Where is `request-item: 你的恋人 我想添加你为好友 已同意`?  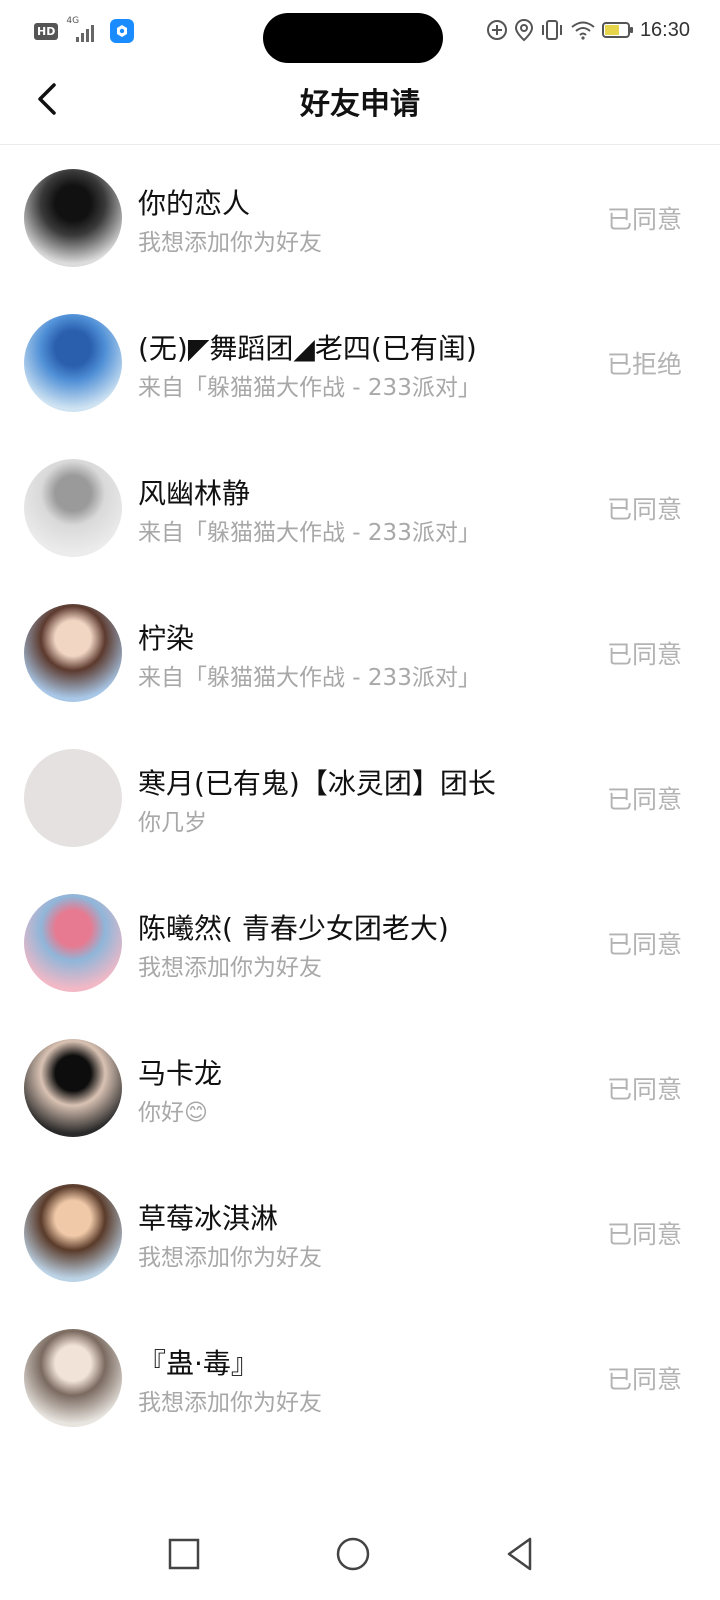 request-item: 你的恋人 我想添加你为好友 已同意 is located at coordinates (360, 217).